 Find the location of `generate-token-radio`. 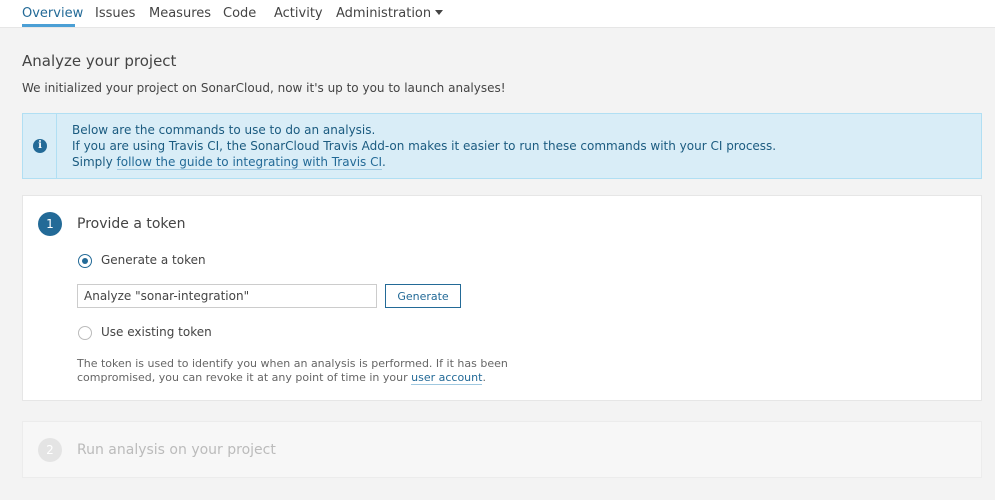

generate-token-radio is located at coordinates (85, 261).